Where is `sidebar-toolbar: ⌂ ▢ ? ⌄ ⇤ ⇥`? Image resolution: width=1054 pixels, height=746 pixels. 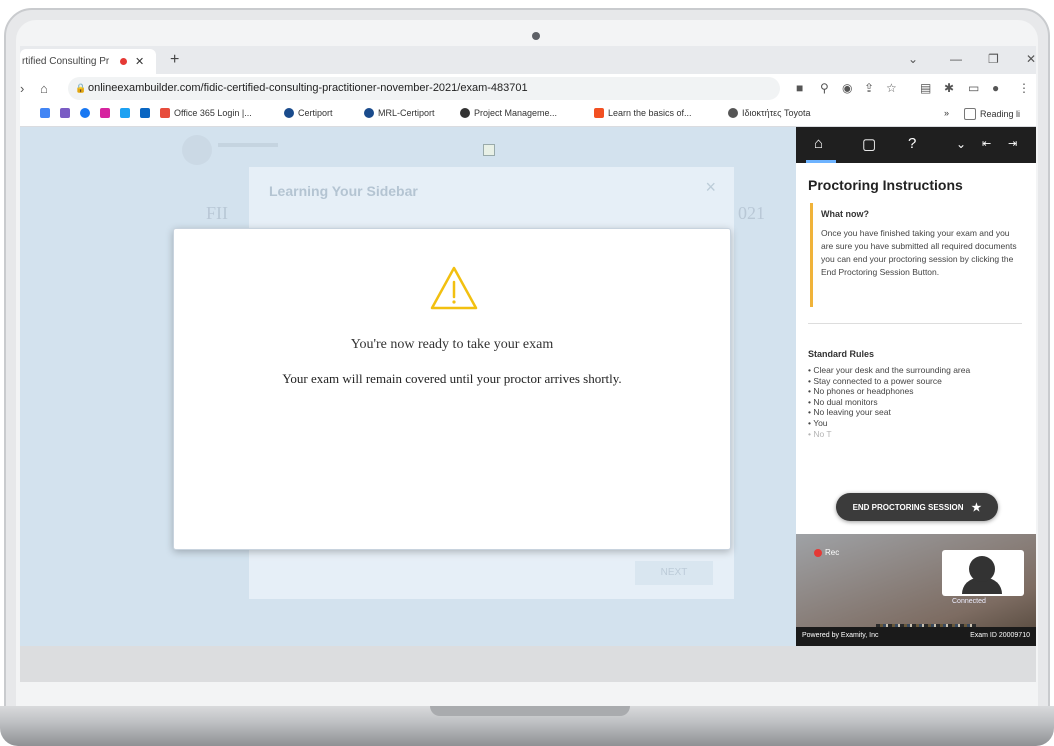
sidebar-toolbar: ⌂ ▢ ? ⌄ ⇤ ⇥ is located at coordinates (916, 145).